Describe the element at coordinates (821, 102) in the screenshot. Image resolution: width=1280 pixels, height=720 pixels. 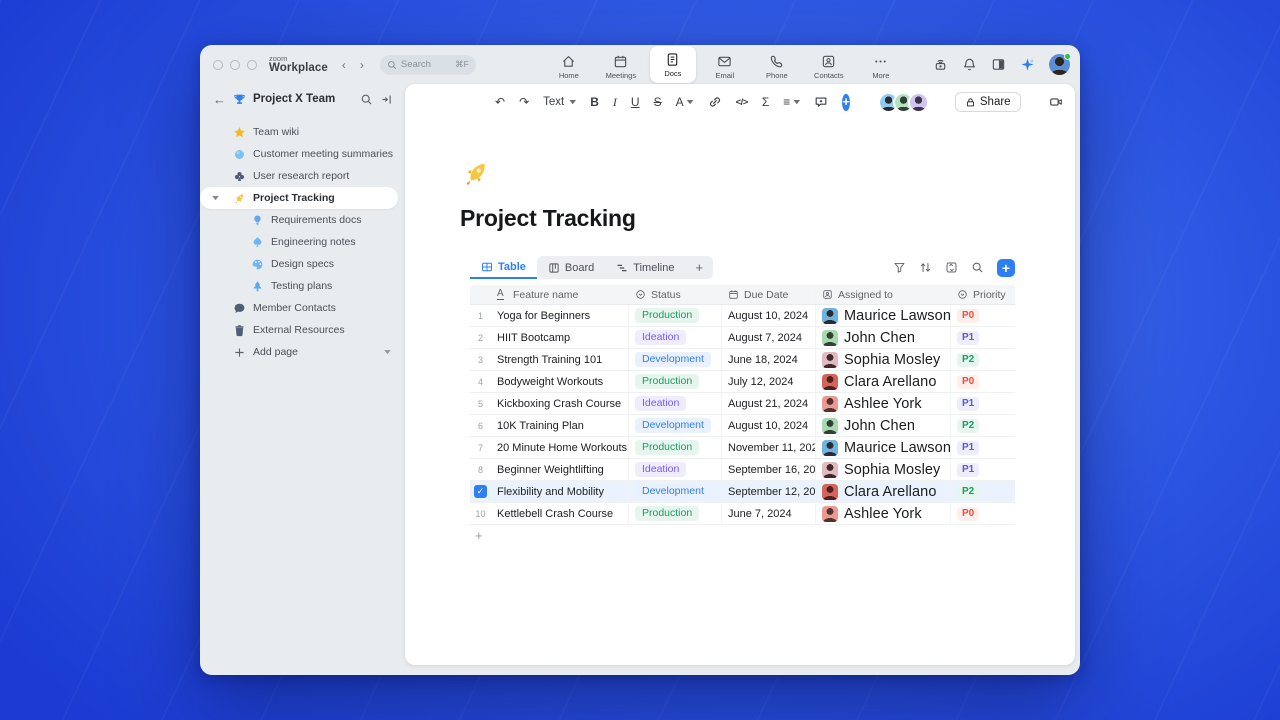
I see `comment-icon` at that location.